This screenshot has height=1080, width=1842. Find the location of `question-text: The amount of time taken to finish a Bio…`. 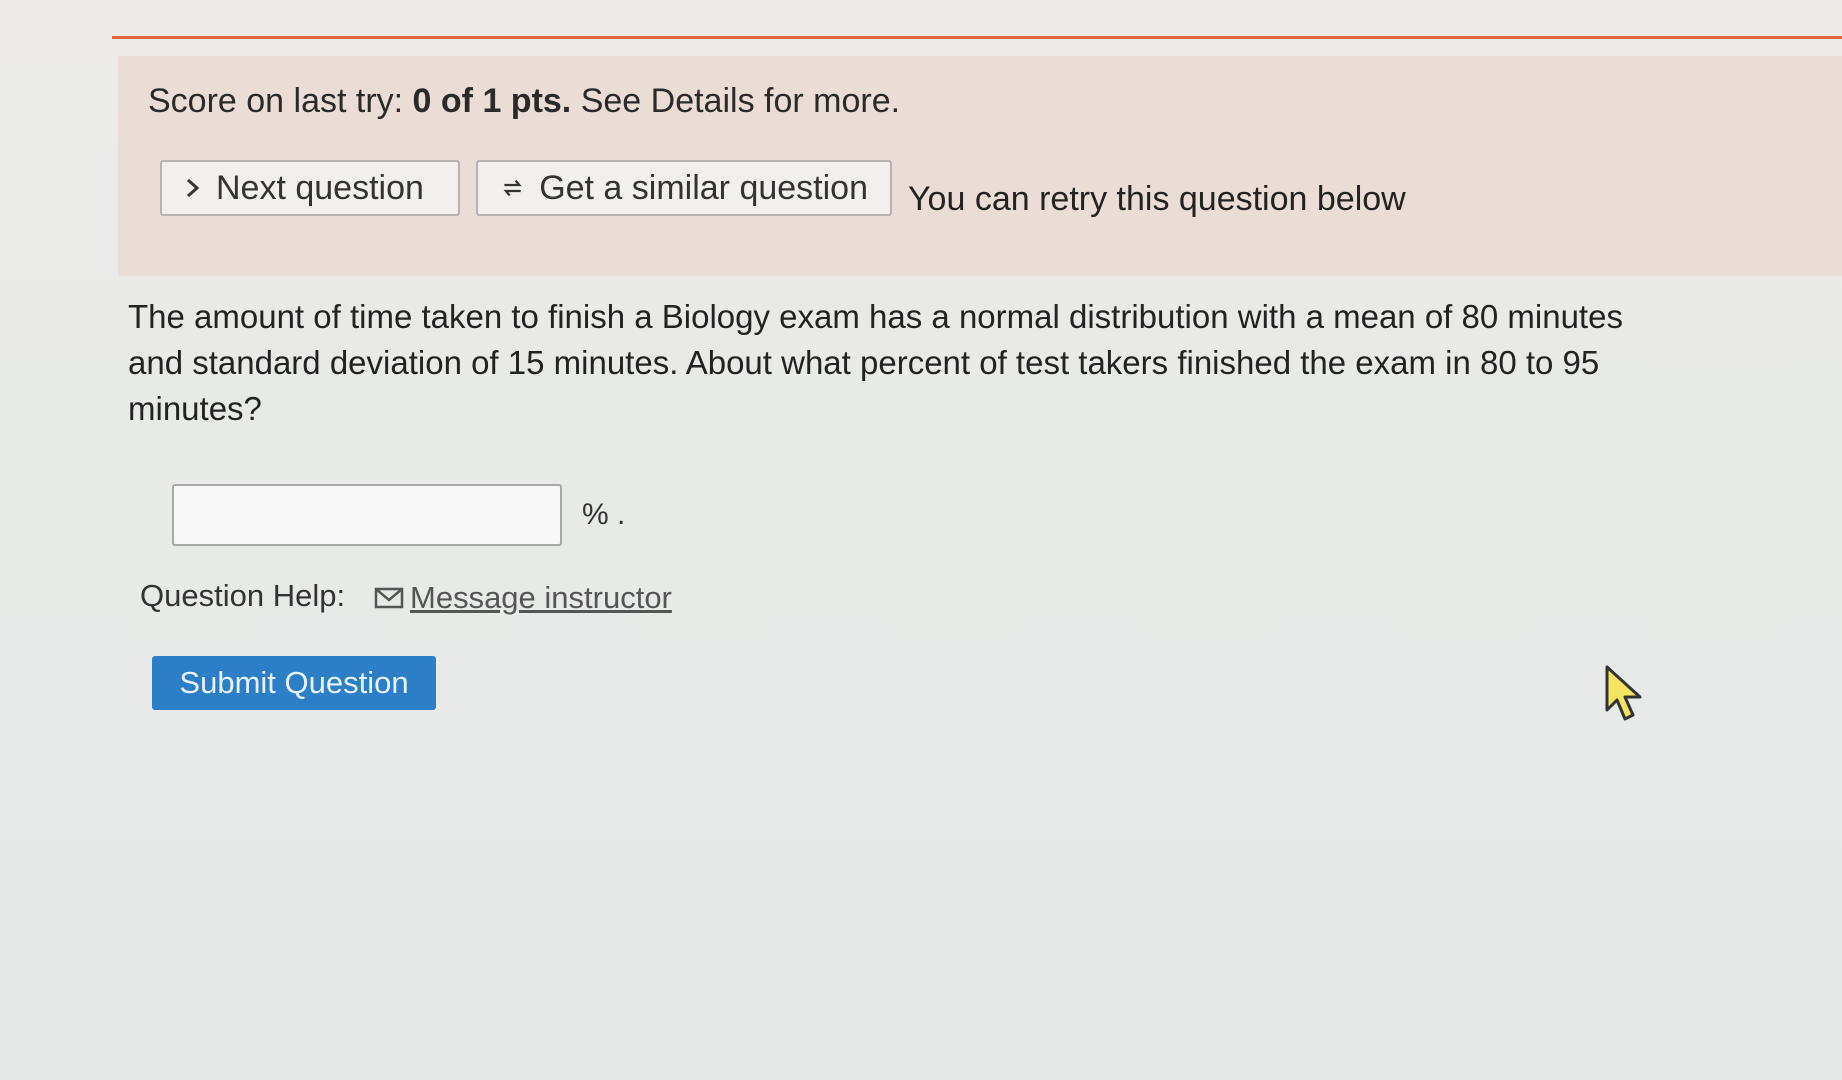

question-text: The amount of time taken to finish a Bio… is located at coordinates (875, 362).